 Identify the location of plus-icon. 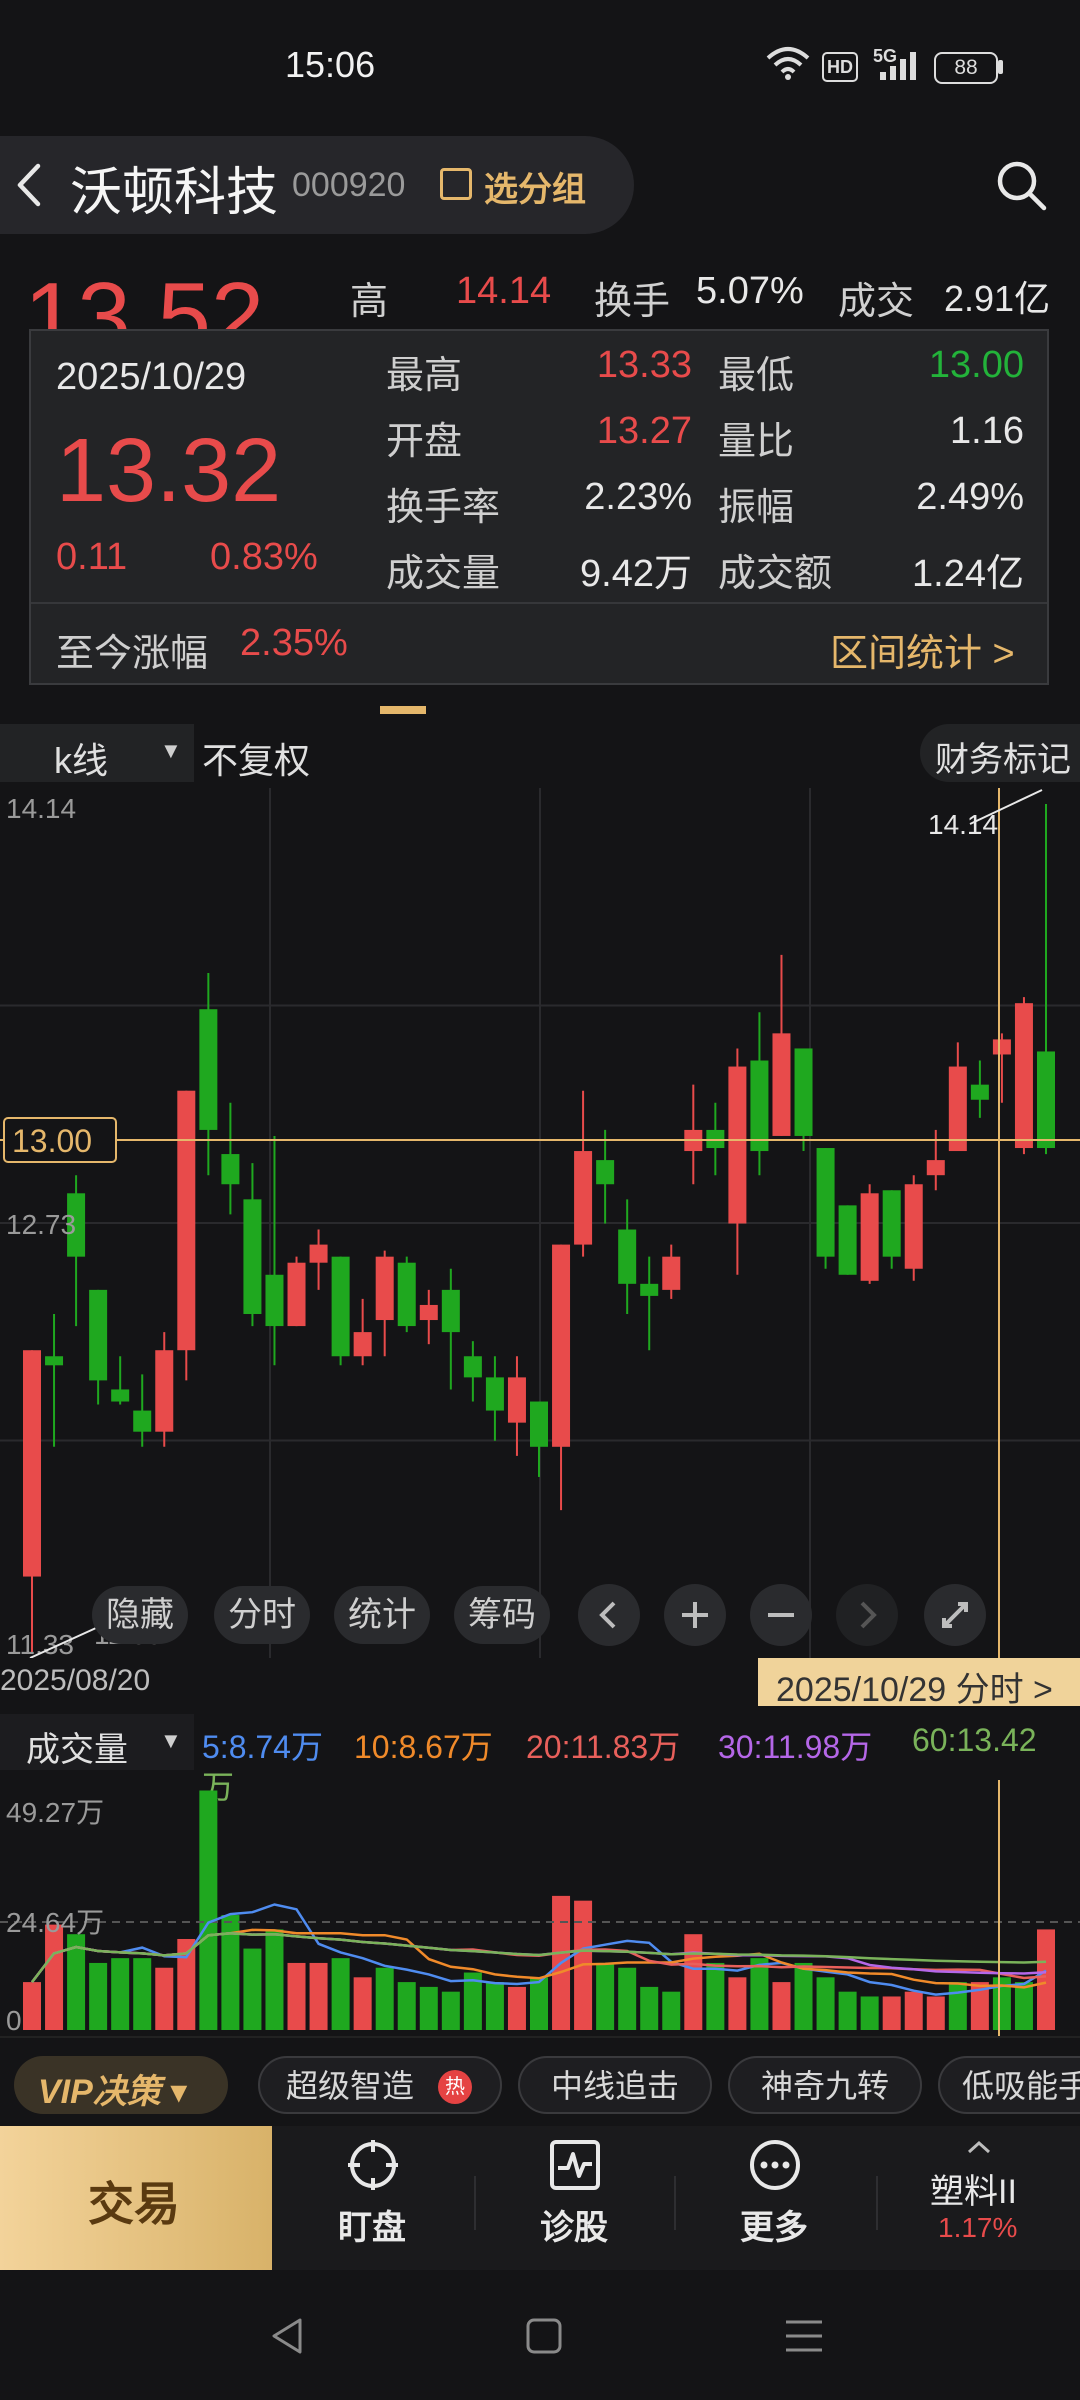
(695, 1615).